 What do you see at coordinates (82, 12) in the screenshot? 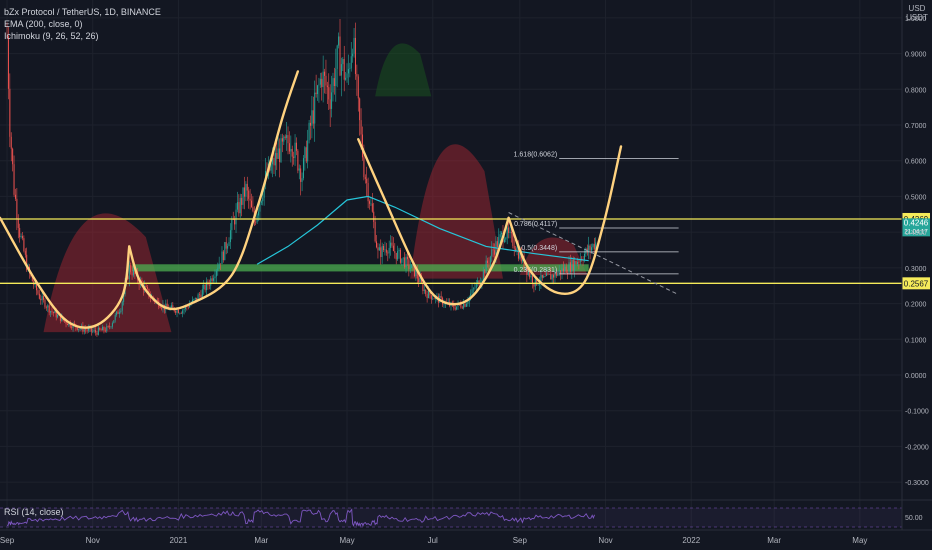
I see `legend-symbol: bZx Protocol / TetherUS, 1D, BINANCE` at bounding box center [82, 12].